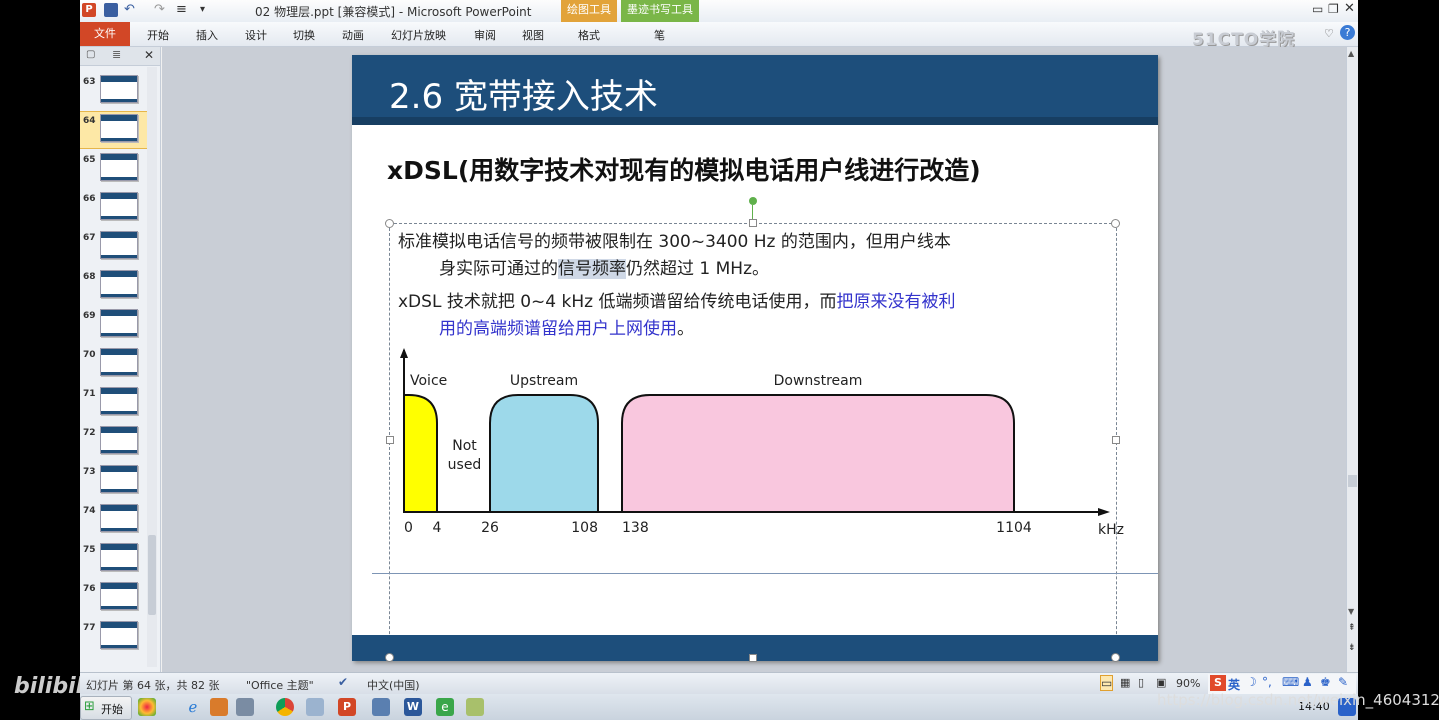  Describe the element at coordinates (115, 403) in the screenshot. I see `thumbnail-slide: 71` at that location.